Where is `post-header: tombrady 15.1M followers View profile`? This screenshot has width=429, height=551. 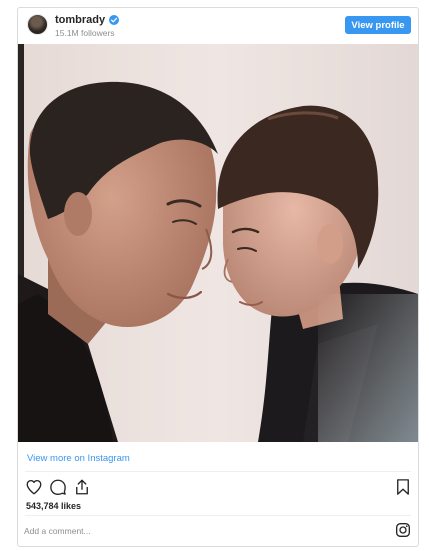
post-header: tombrady 15.1M followers View profile is located at coordinates (218, 26).